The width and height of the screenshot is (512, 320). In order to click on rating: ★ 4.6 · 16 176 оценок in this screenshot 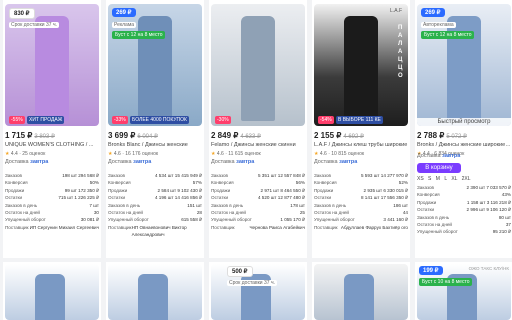, I will do `click(133, 154)`.